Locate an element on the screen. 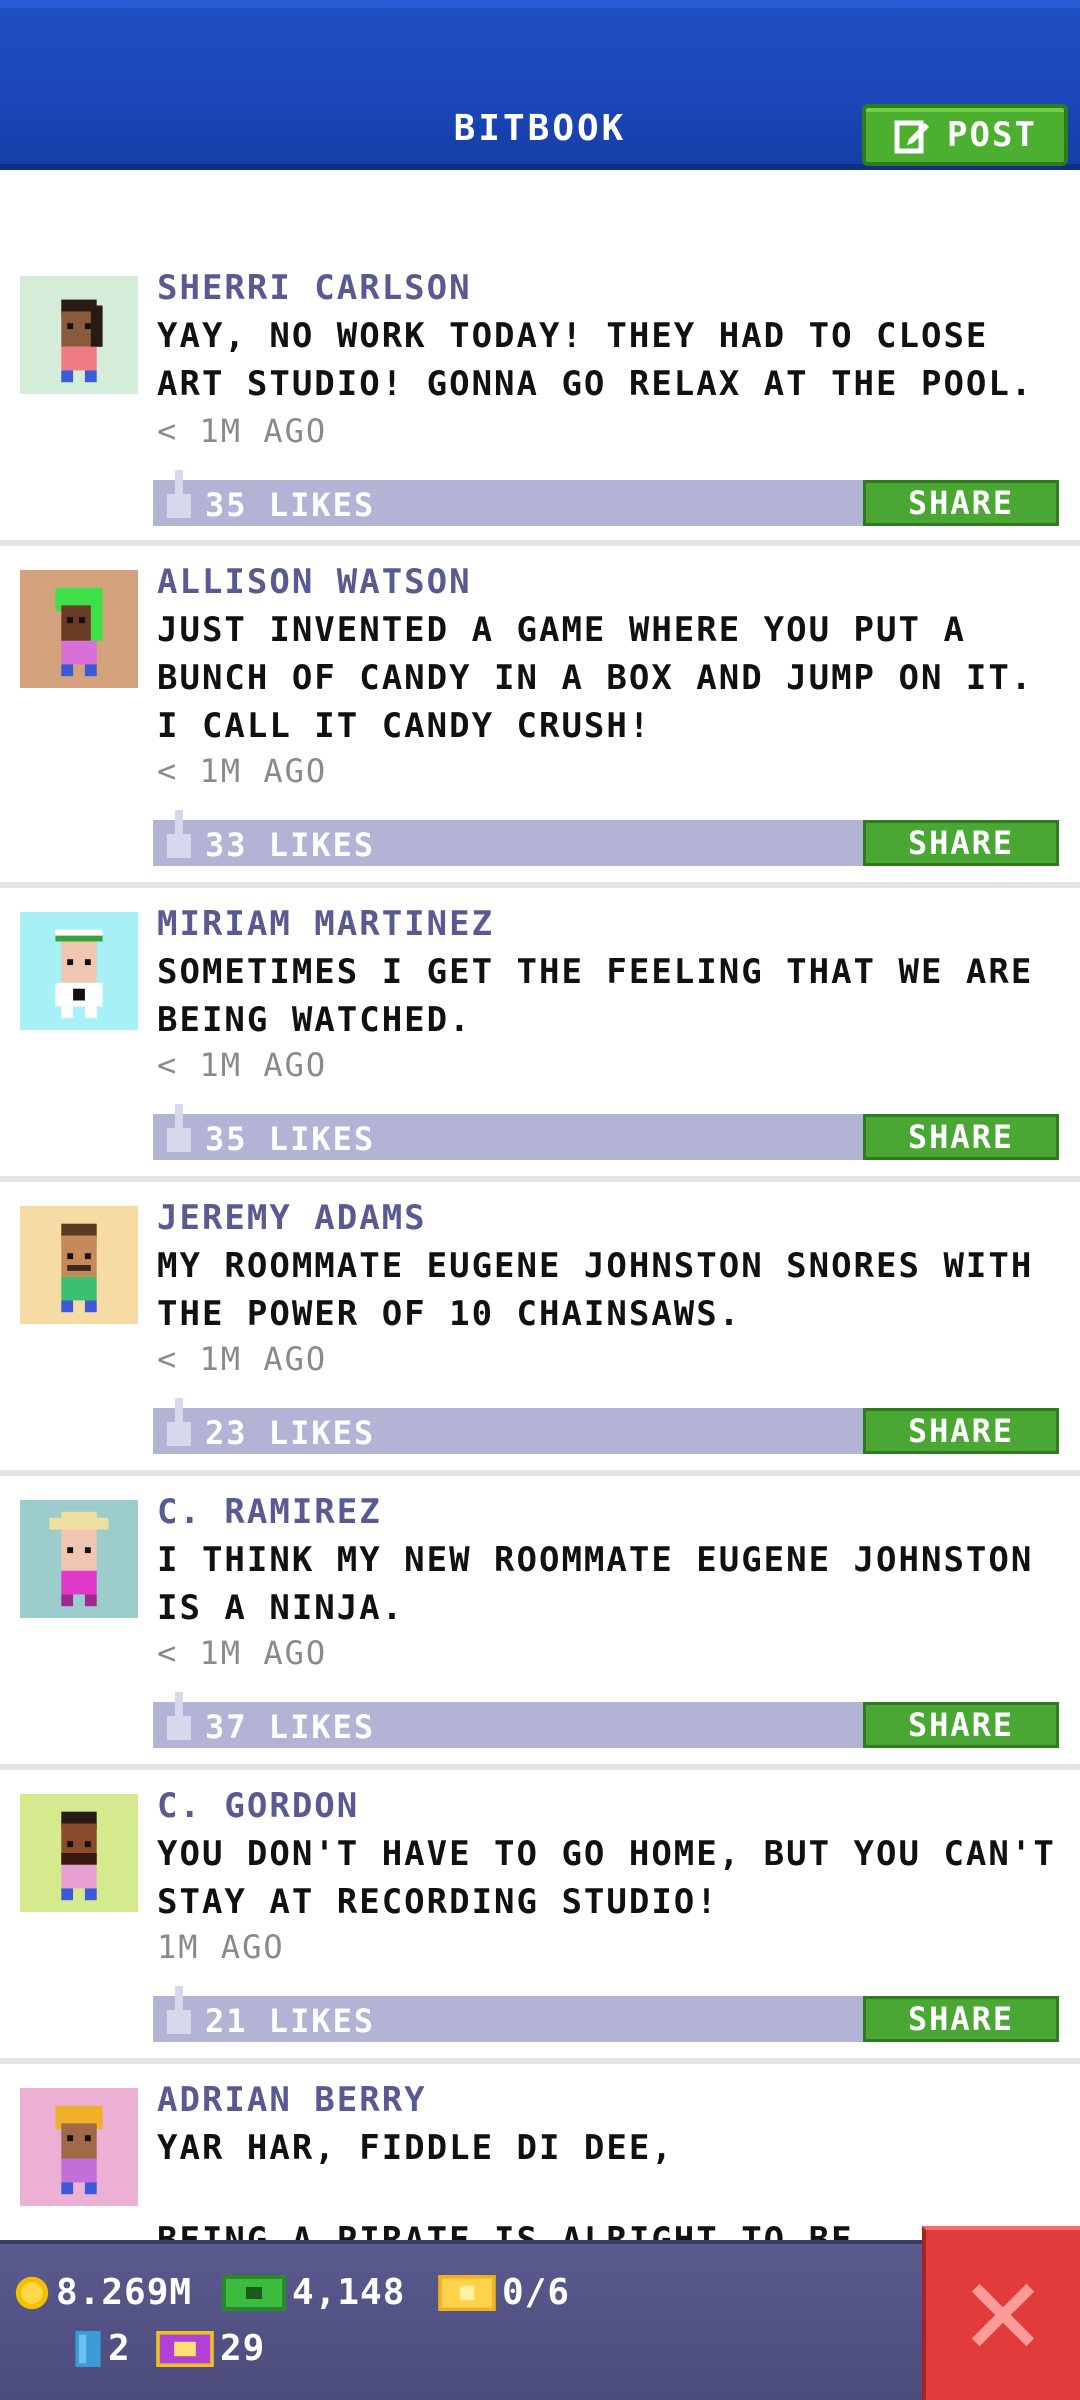  coin-icon is located at coordinates (32, 2292).